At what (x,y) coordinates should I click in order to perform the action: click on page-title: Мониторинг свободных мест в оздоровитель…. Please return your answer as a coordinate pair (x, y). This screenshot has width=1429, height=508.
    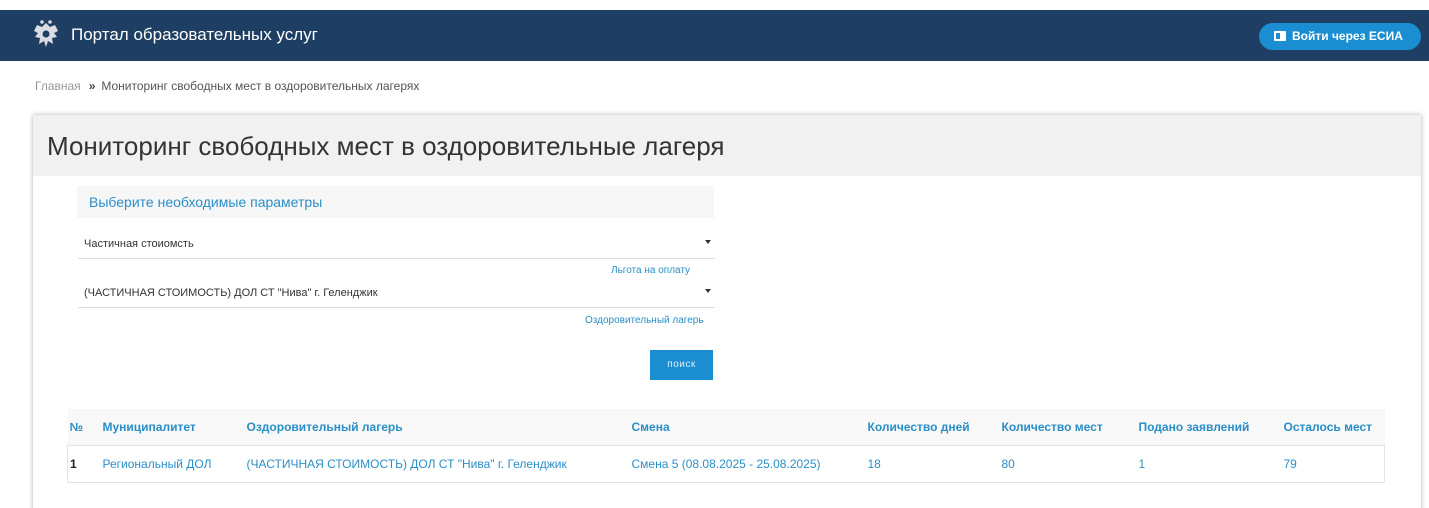
    Looking at the image, I should click on (386, 146).